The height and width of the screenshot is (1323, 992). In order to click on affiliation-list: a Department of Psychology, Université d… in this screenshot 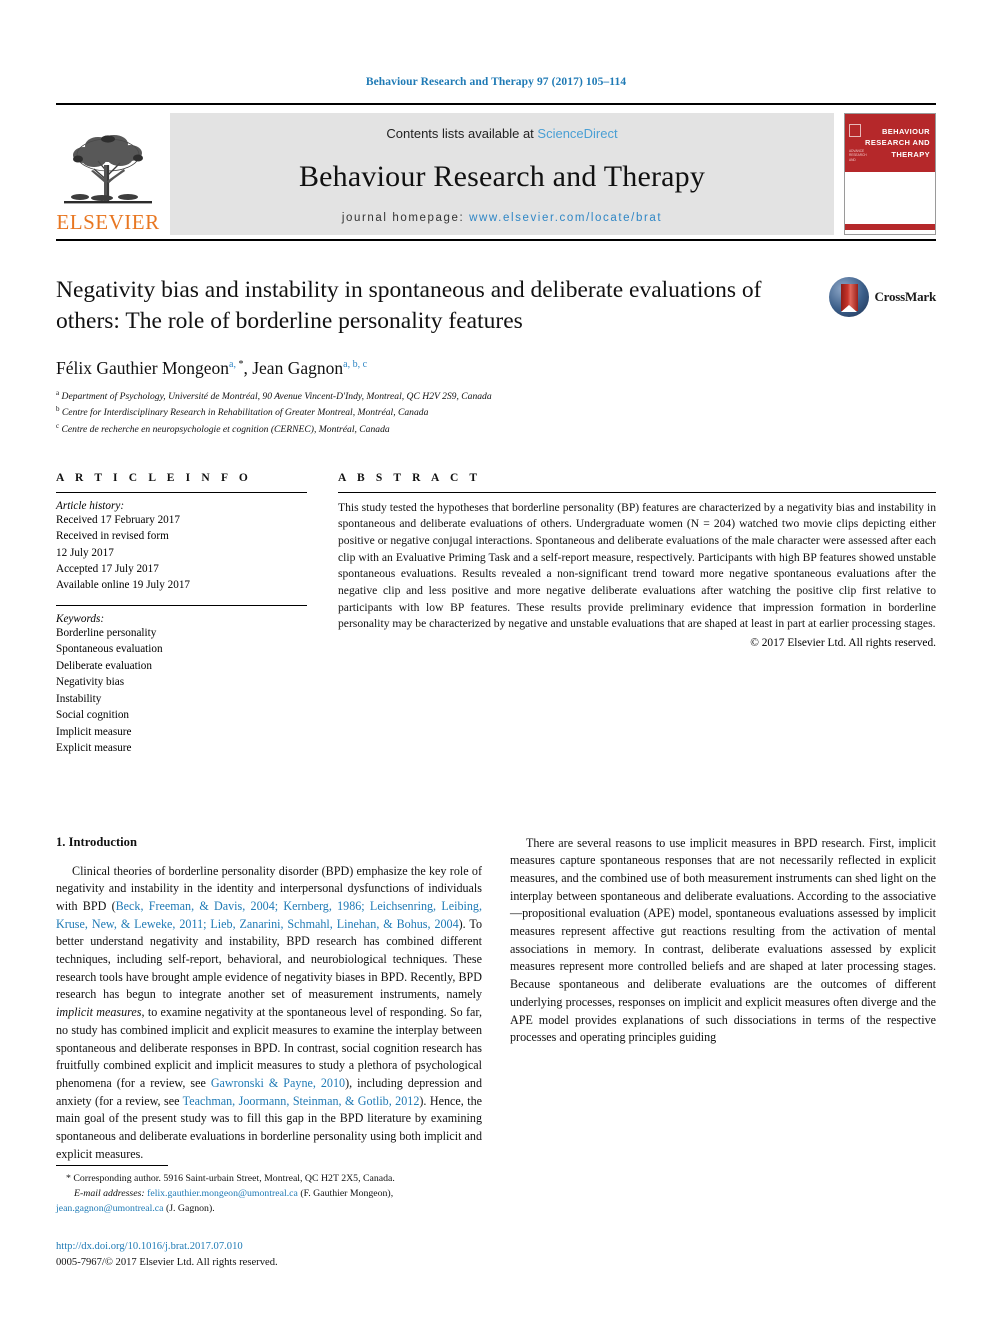, I will do `click(496, 413)`.